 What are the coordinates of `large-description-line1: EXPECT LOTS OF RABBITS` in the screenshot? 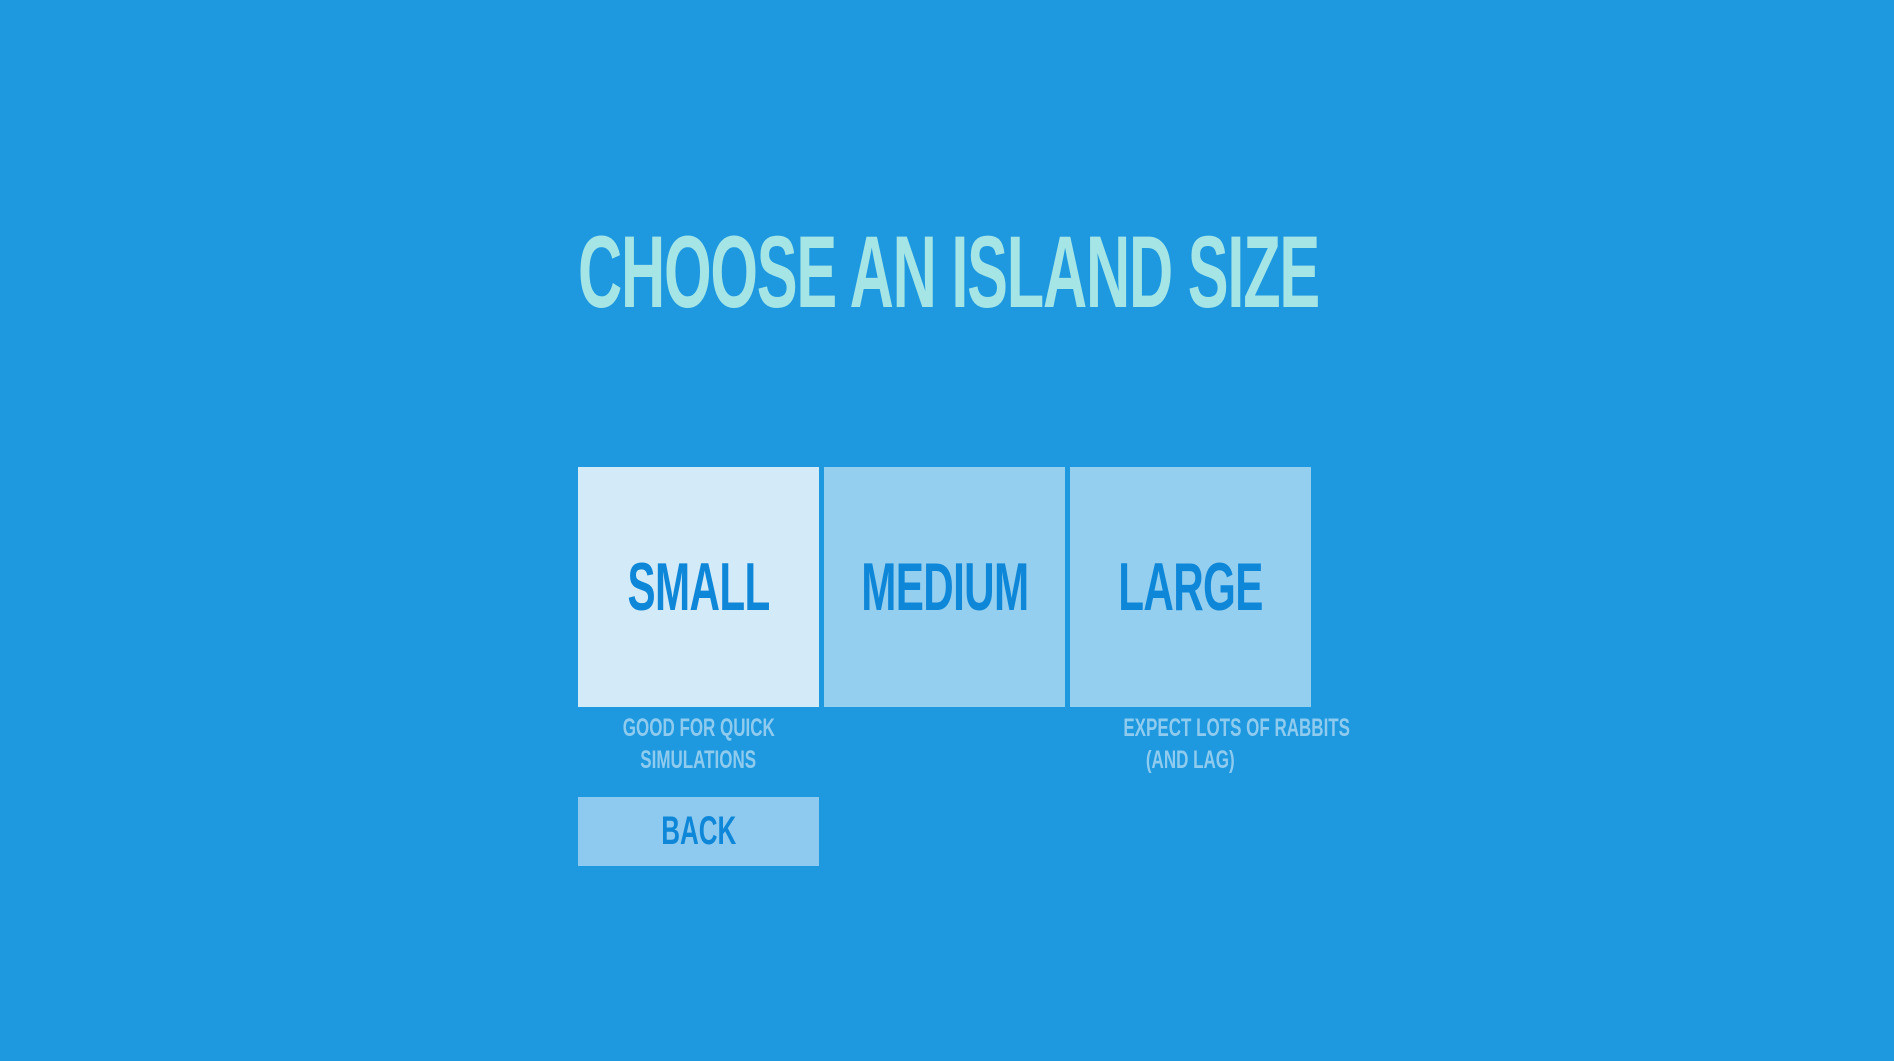 It's located at (1237, 728).